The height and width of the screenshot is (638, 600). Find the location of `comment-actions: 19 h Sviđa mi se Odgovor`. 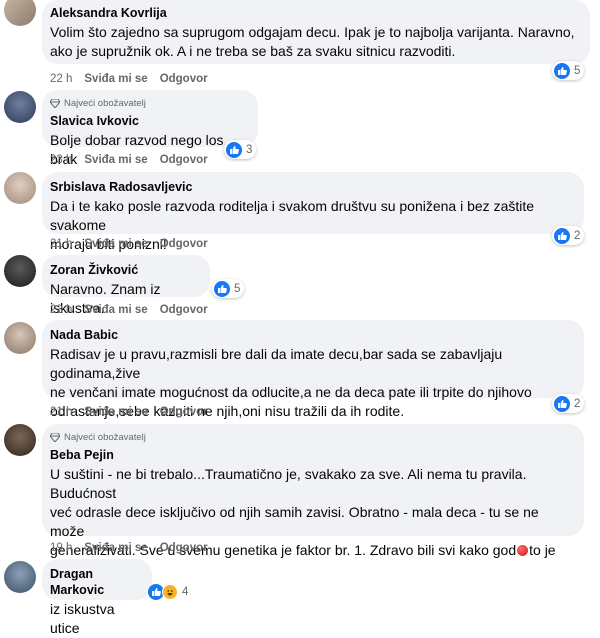

comment-actions: 19 h Sviđa mi se Odgovor is located at coordinates (129, 548).